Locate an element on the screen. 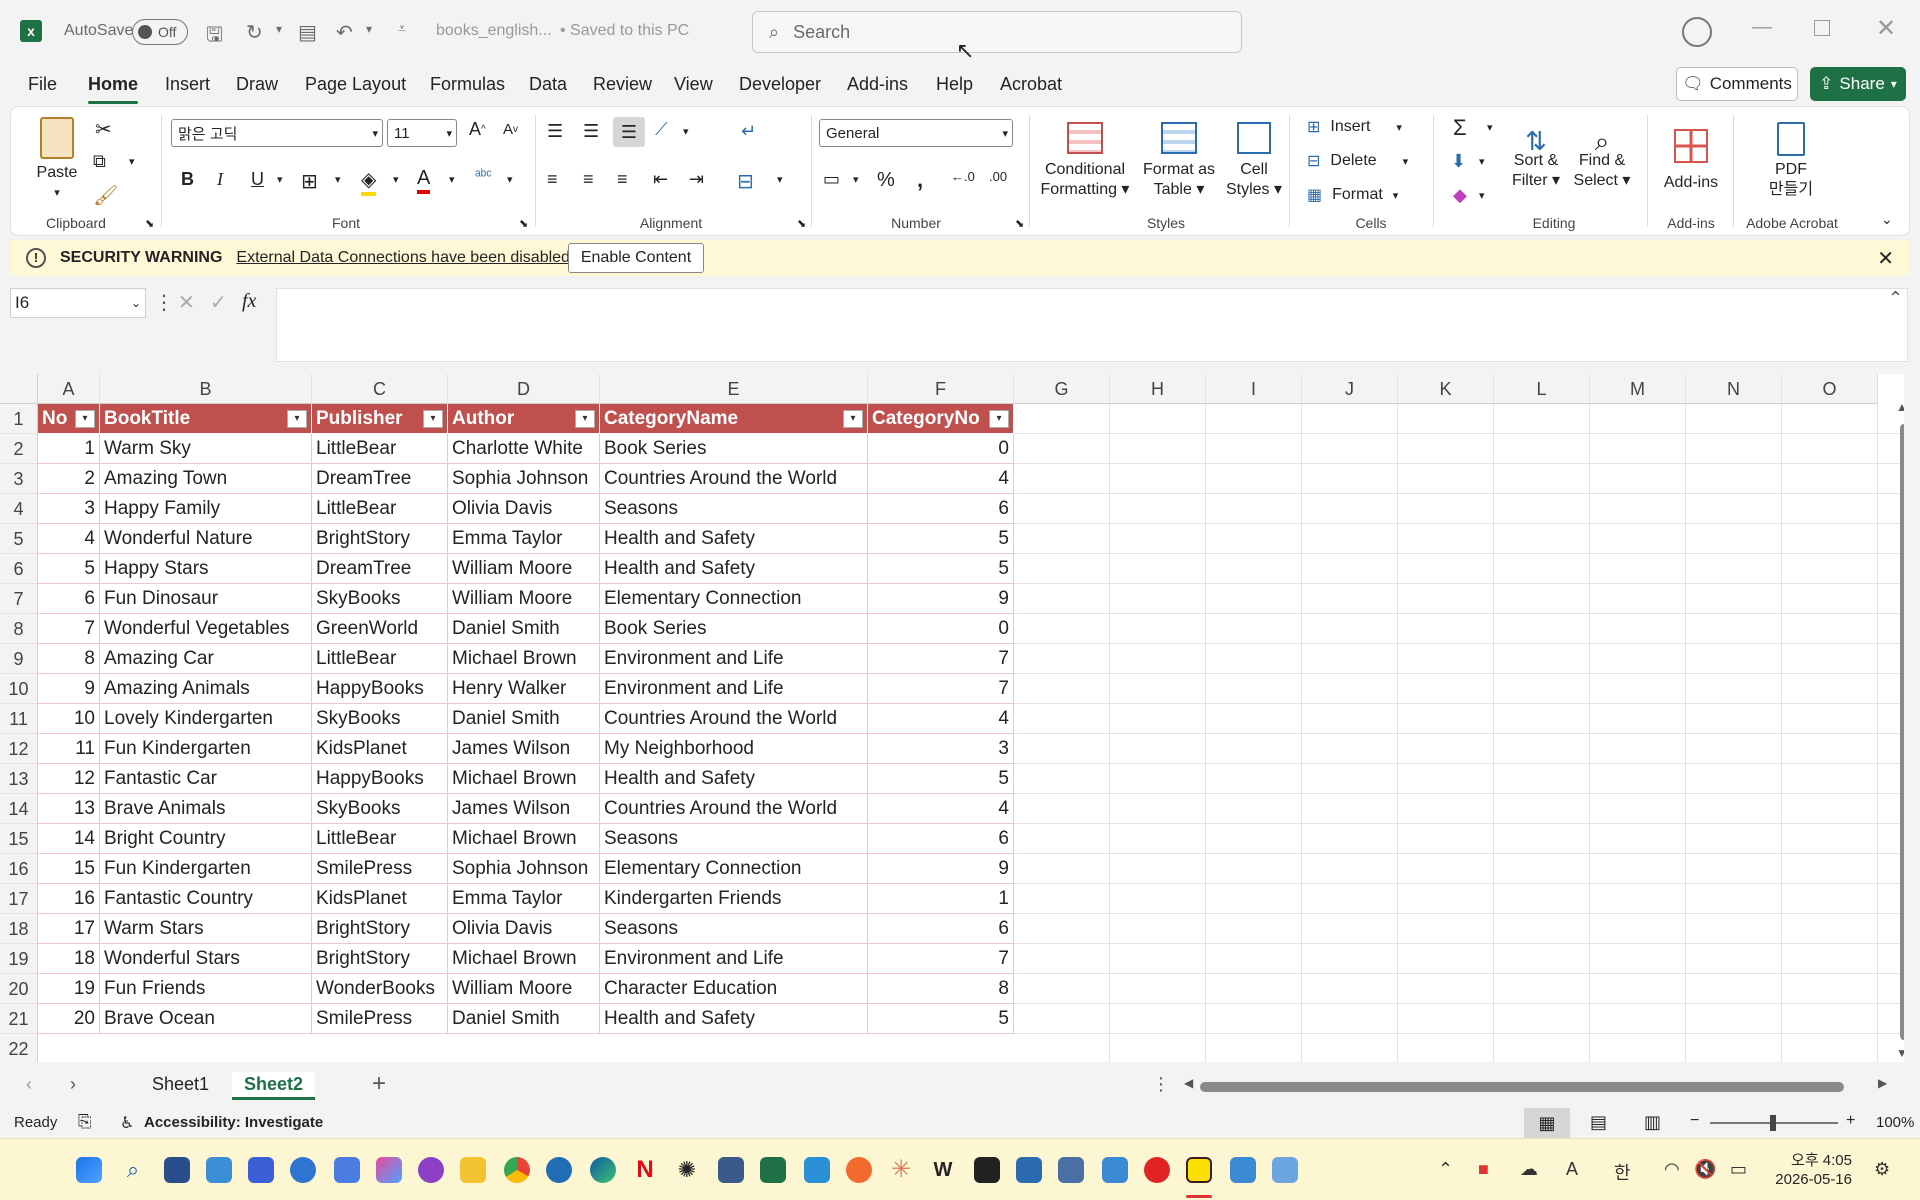 The height and width of the screenshot is (1200, 1920). table-cell: 12 is located at coordinates (69, 779).